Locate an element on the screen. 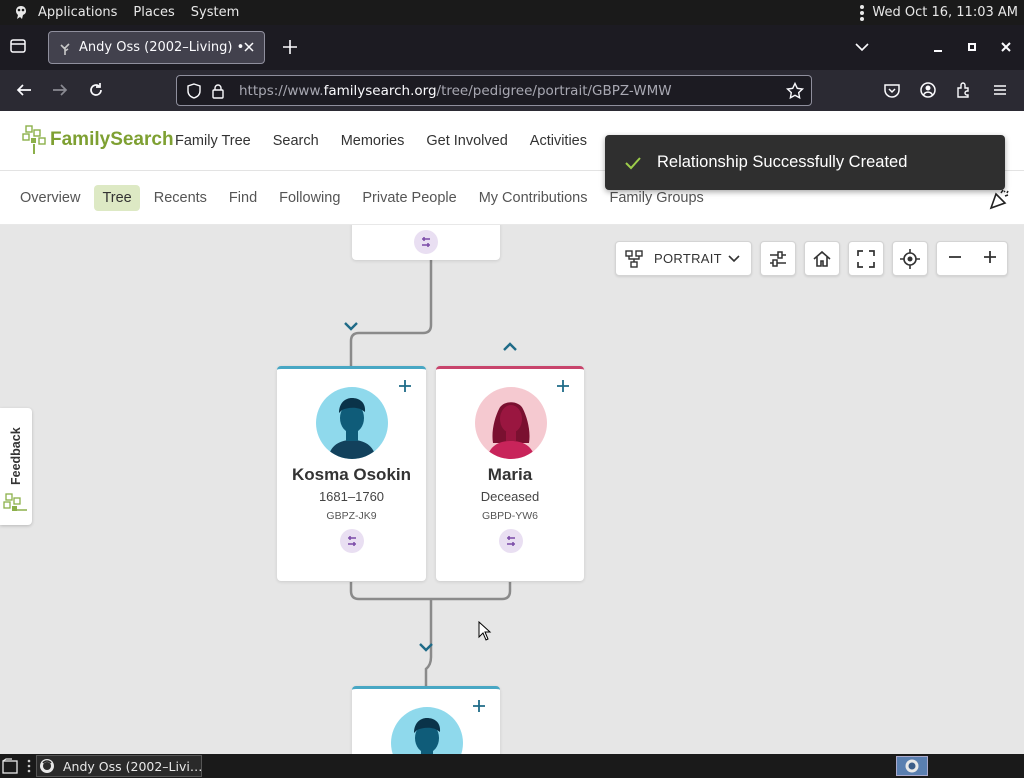 The image size is (1024, 778). person-card-kosma: Kosma Osokin 1681–1760 GBPZ-JK9 is located at coordinates (351, 473).